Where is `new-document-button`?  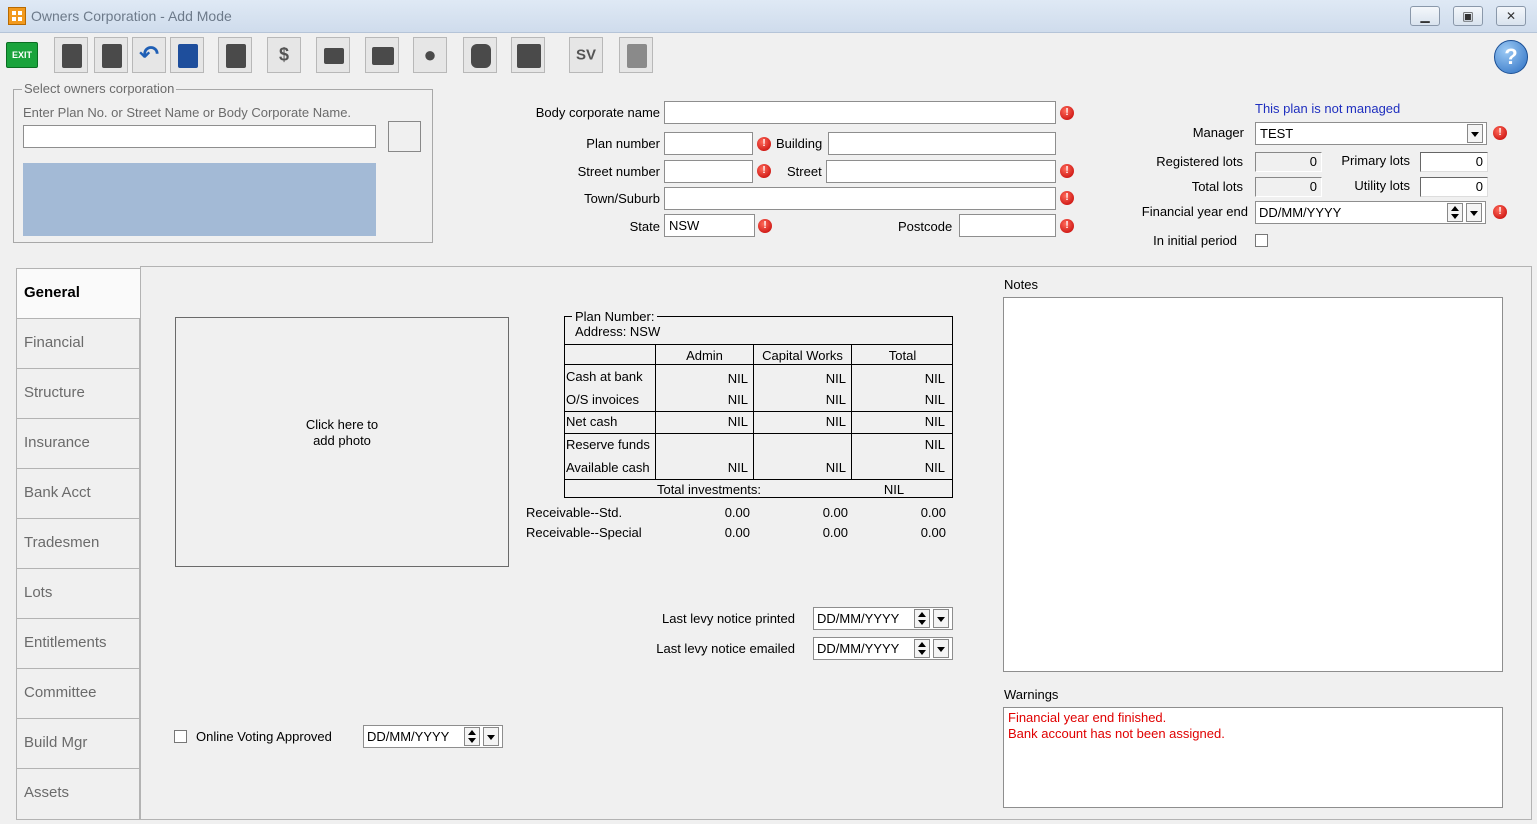
new-document-button is located at coordinates (71, 55).